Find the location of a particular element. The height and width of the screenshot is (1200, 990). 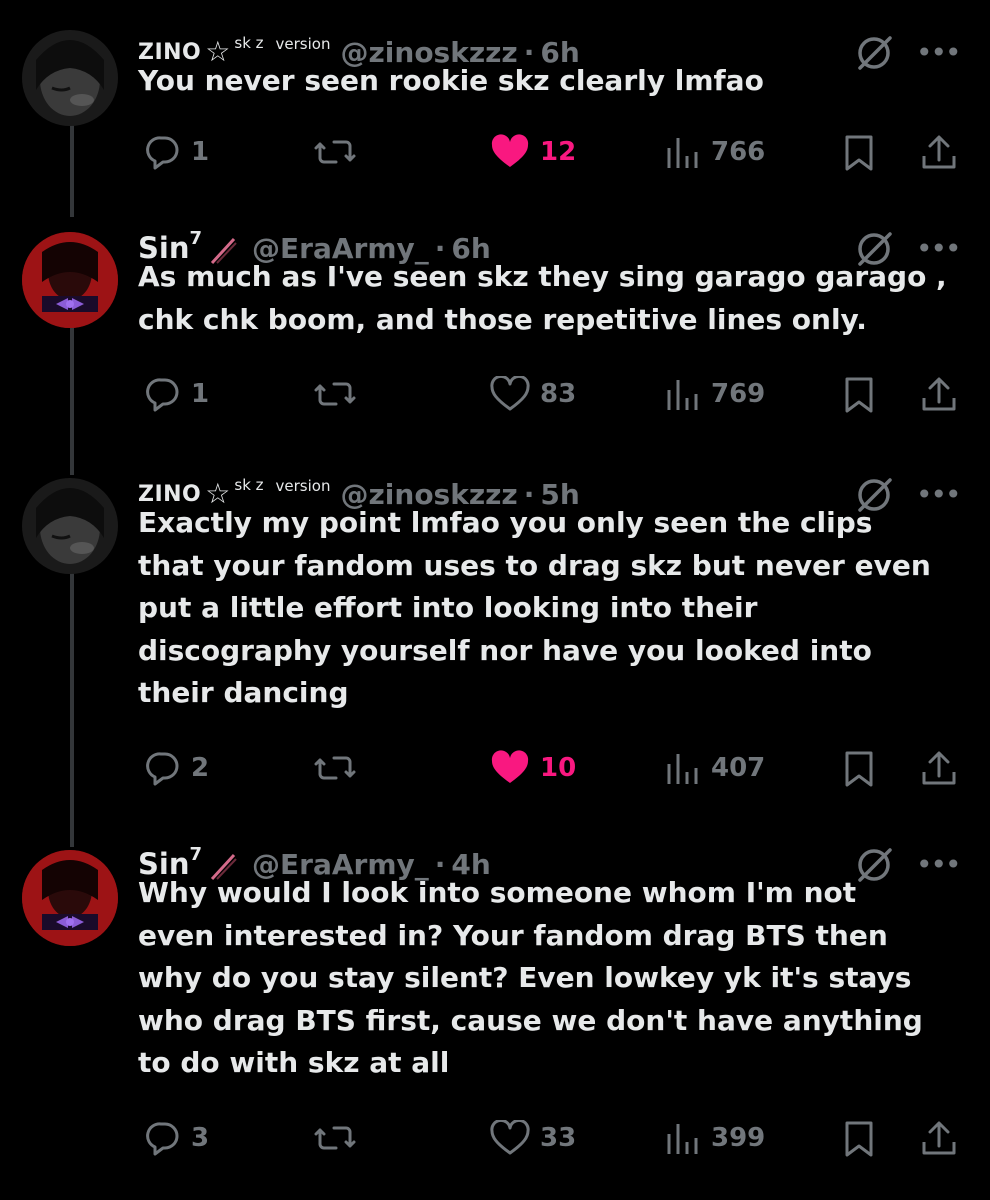

views-button: 407 is located at coordinates (715, 768).